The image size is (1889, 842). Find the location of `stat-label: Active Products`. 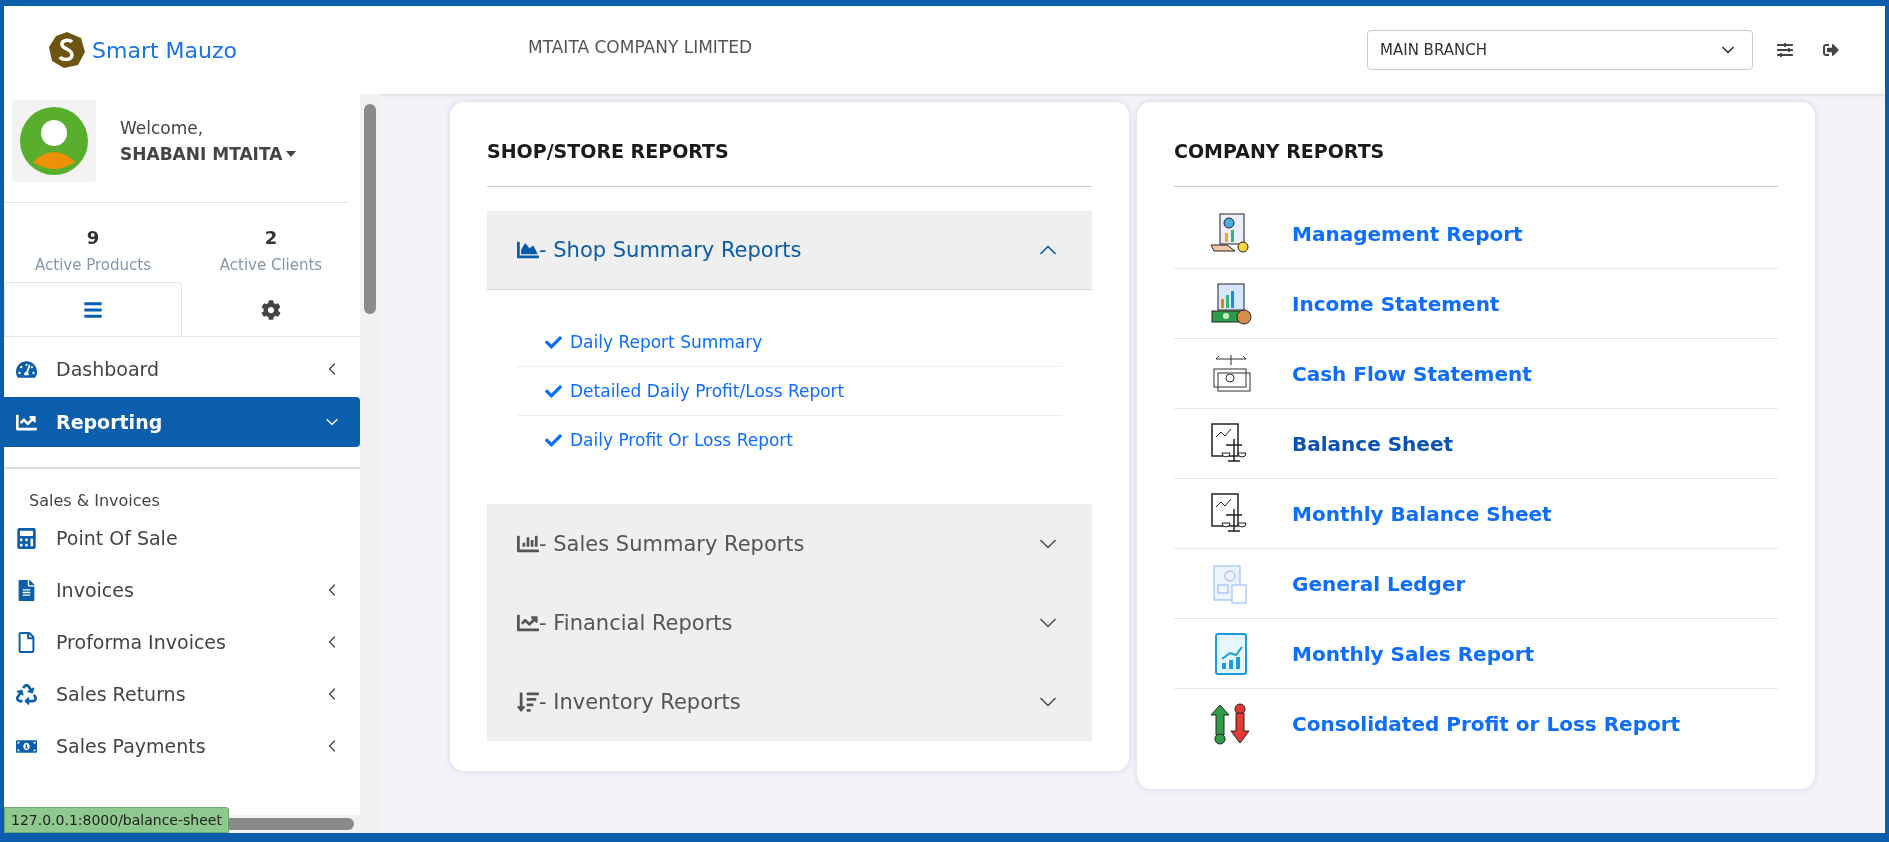

stat-label: Active Products is located at coordinates (93, 265).